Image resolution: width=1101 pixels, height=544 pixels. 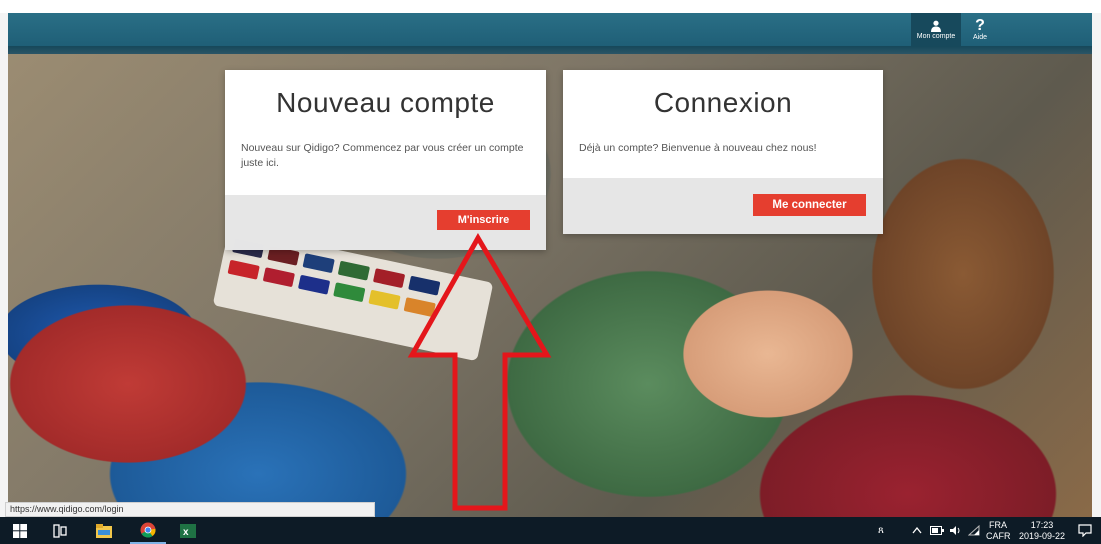 What do you see at coordinates (60, 530) in the screenshot?
I see `task-view-icon` at bounding box center [60, 530].